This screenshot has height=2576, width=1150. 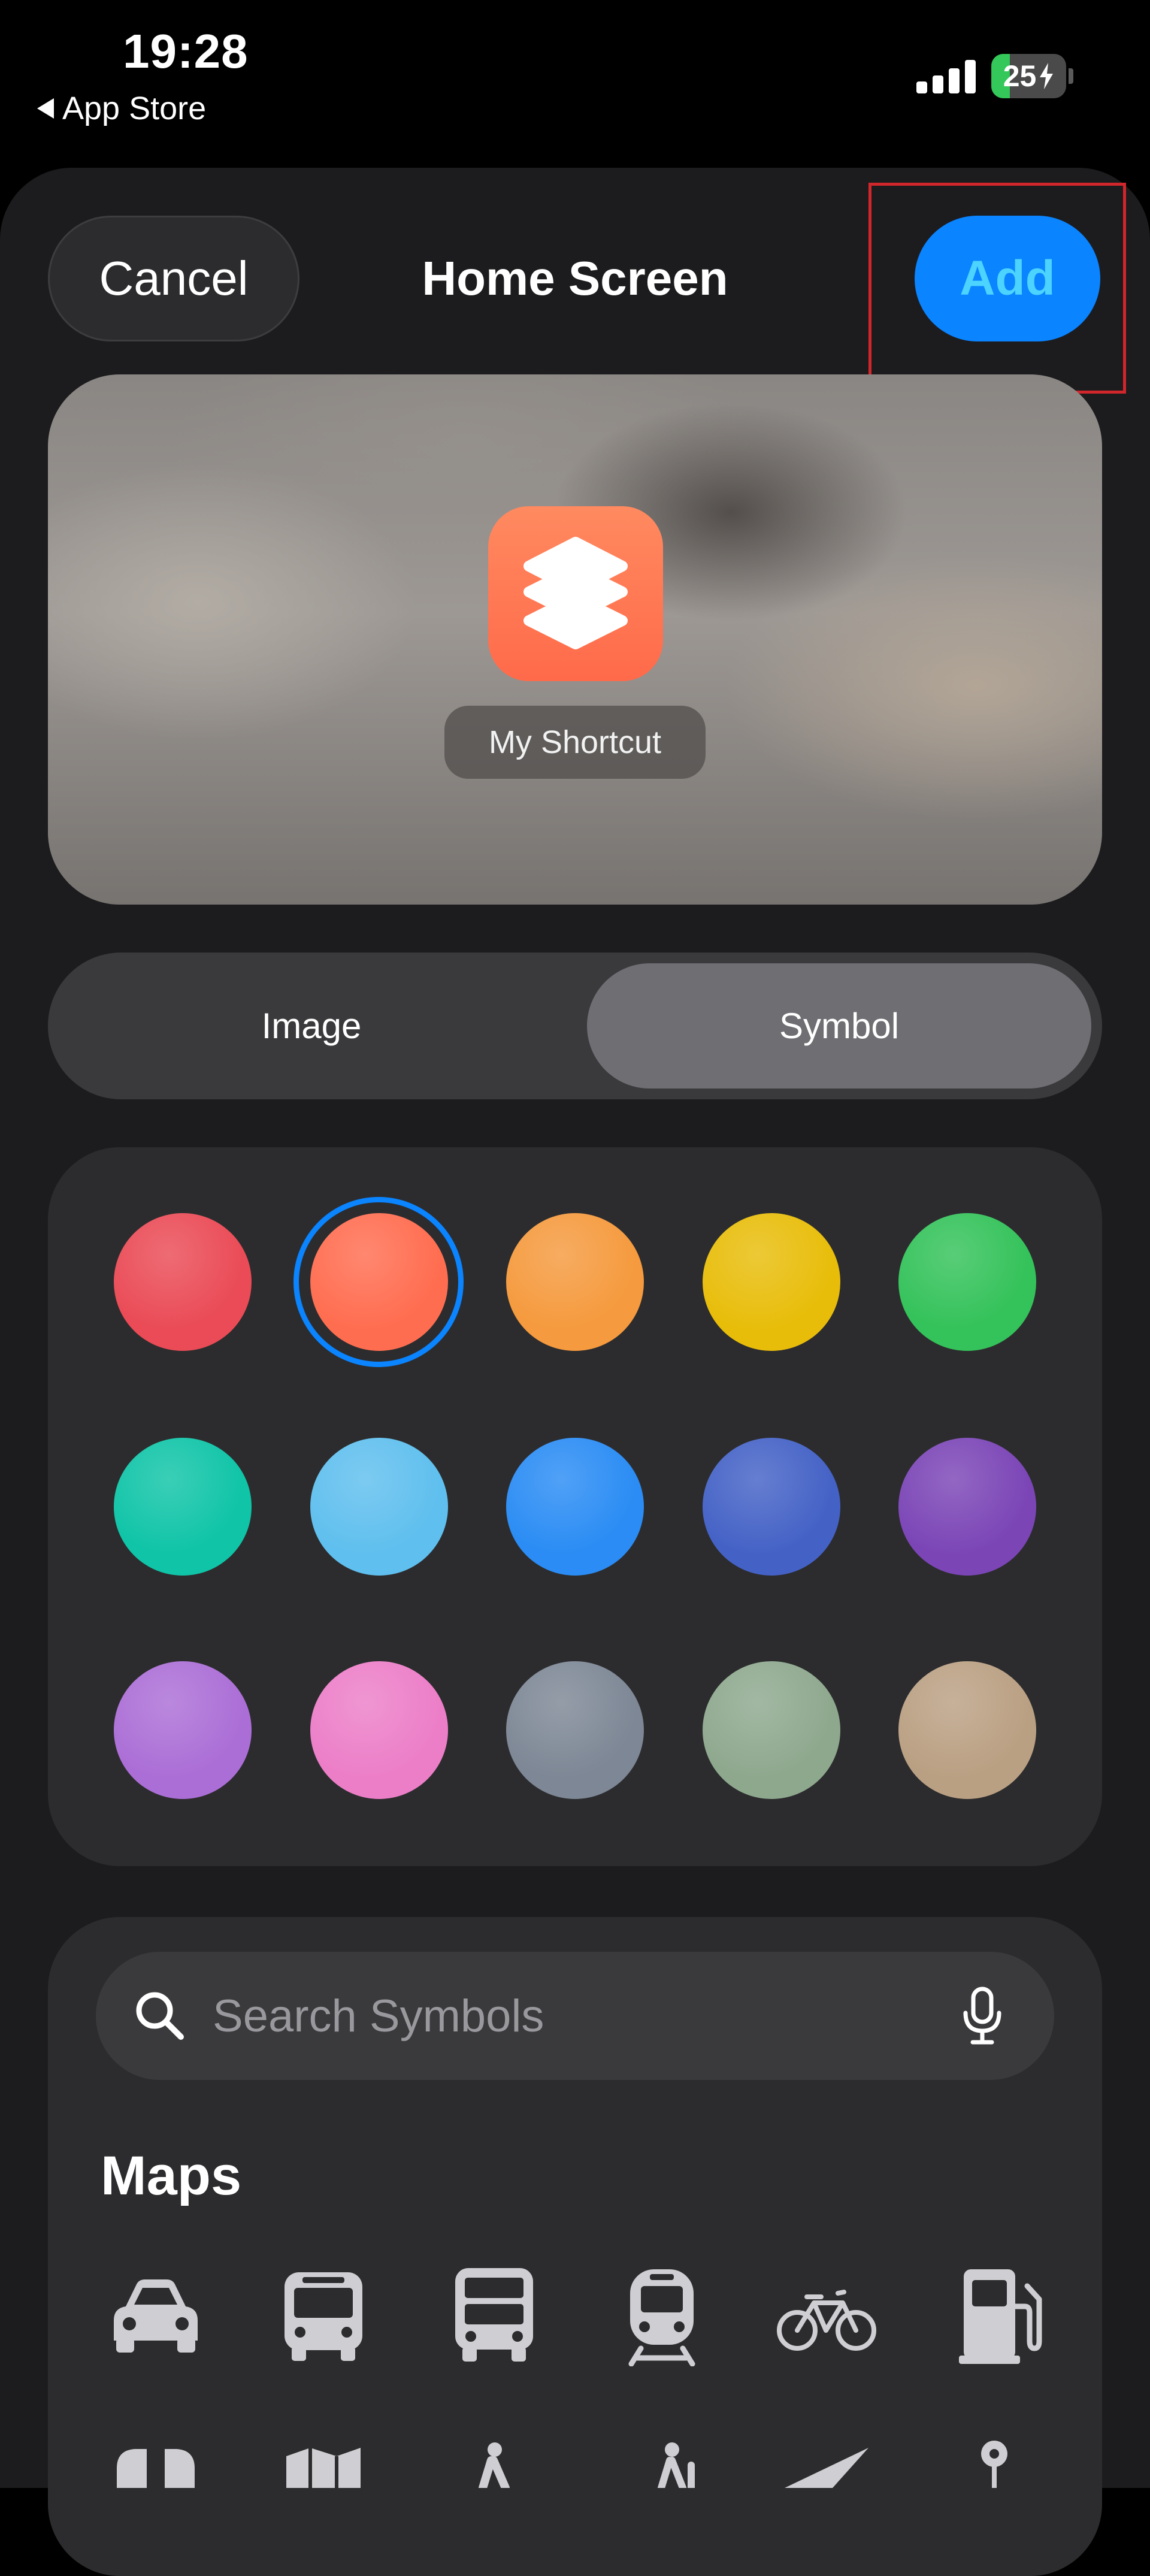 What do you see at coordinates (575, 278) in the screenshot?
I see `sheet-title: Home Screen` at bounding box center [575, 278].